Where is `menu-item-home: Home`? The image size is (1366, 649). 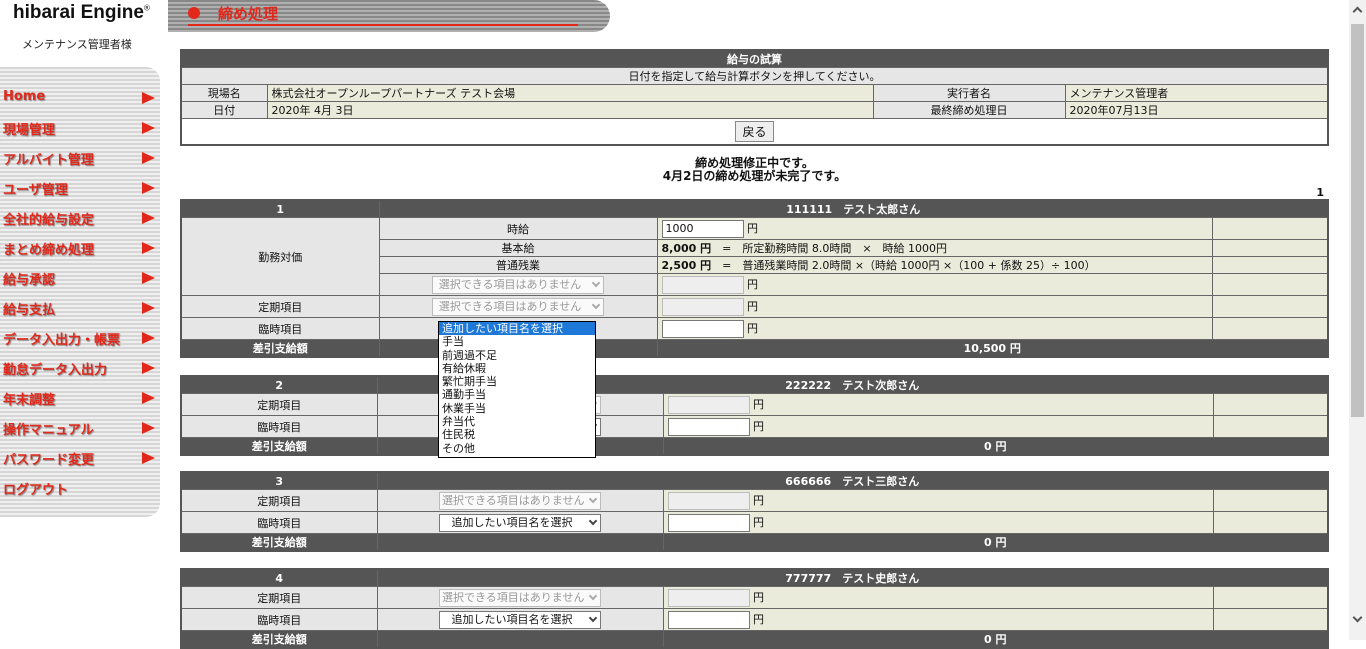
menu-item-home: Home is located at coordinates (80, 97).